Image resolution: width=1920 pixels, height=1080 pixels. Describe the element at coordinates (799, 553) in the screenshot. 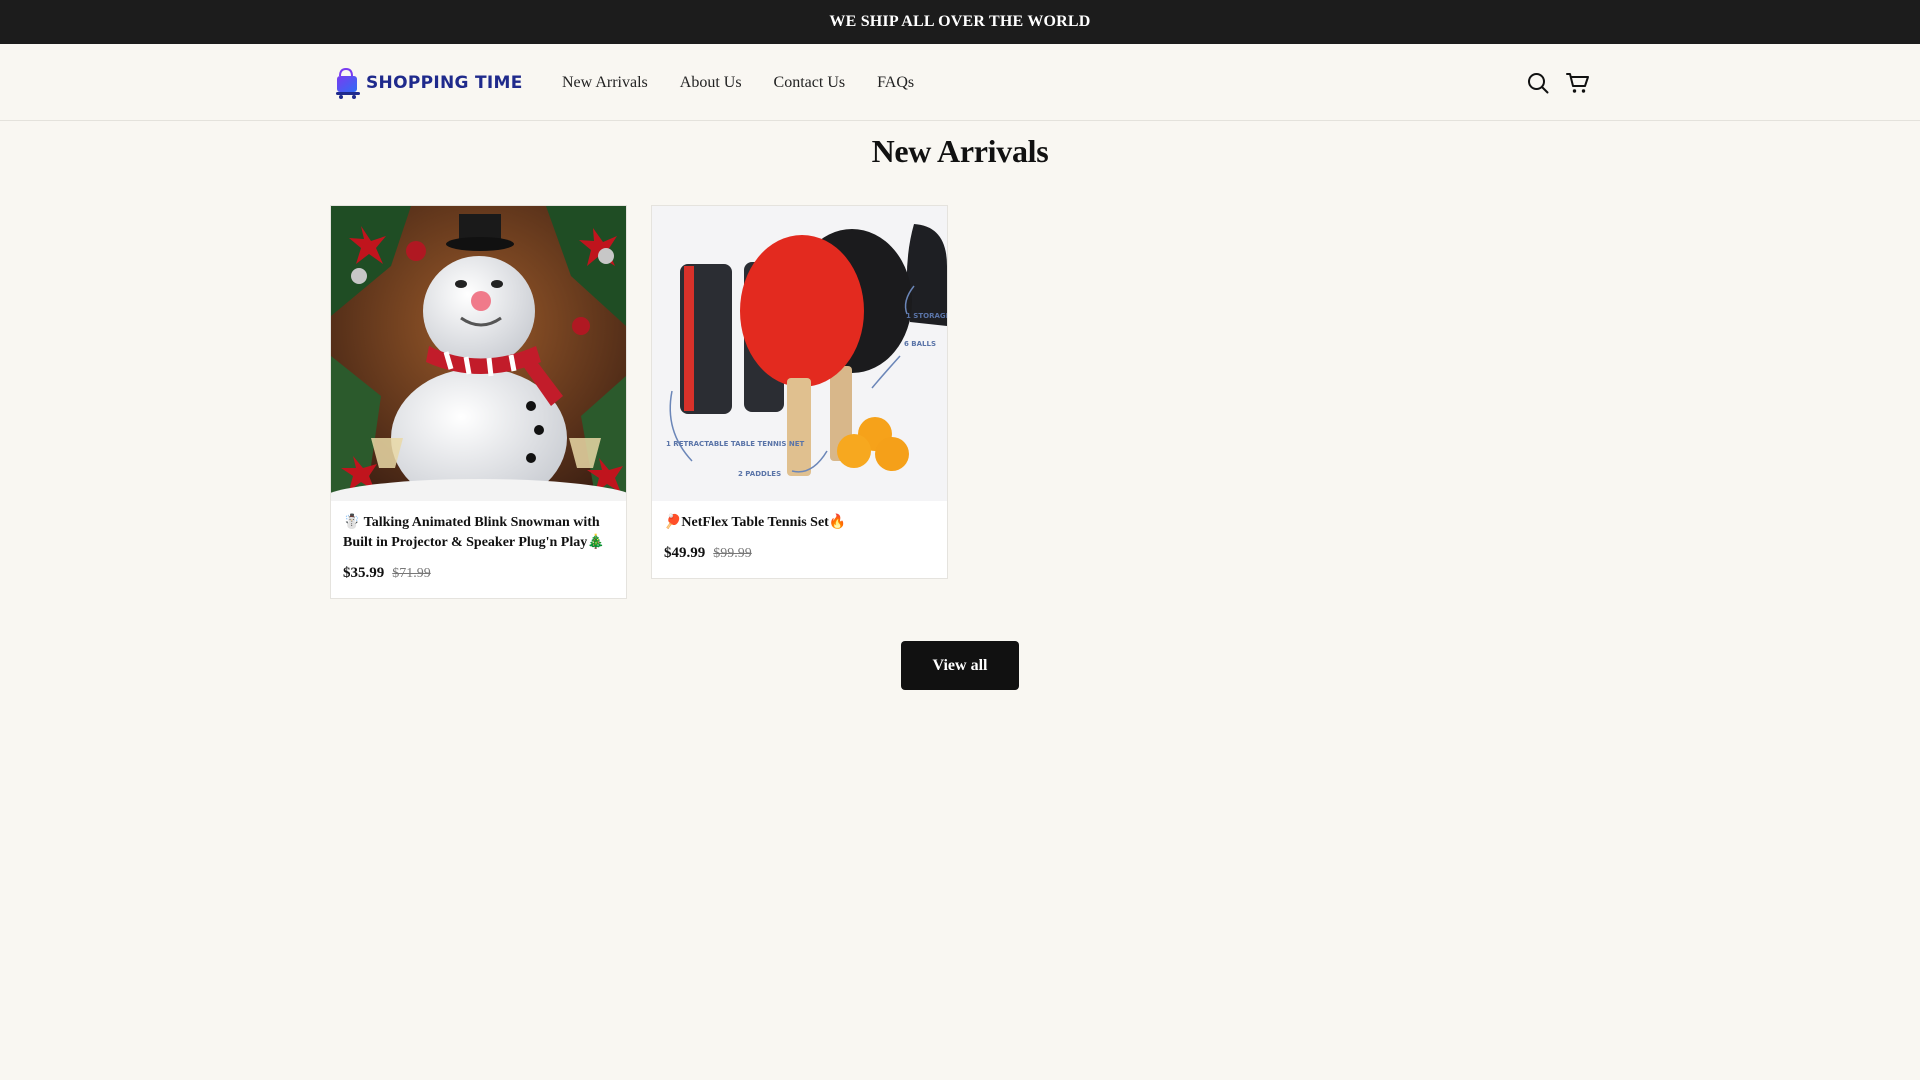

I see `product-prices: $49.99 $99.99` at that location.